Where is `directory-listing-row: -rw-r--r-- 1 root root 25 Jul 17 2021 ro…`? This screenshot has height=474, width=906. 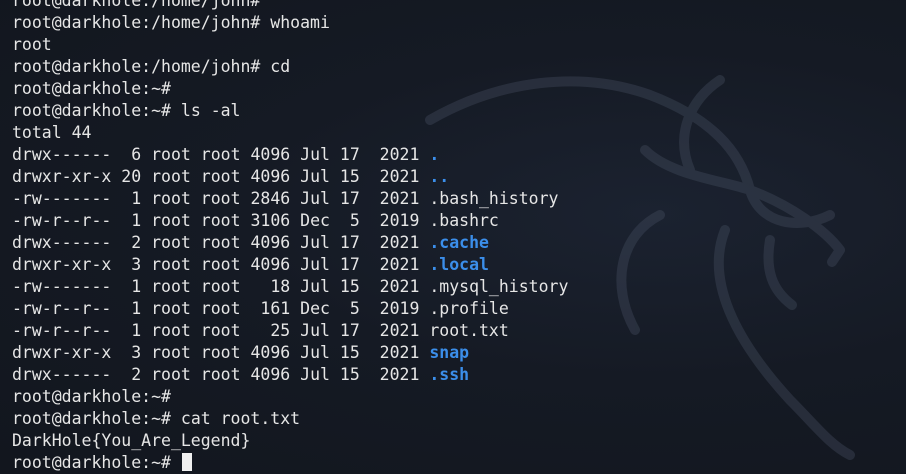
directory-listing-row: -rw-r--r-- 1 root root 25 Jul 17 2021 ro… is located at coordinates (459, 331).